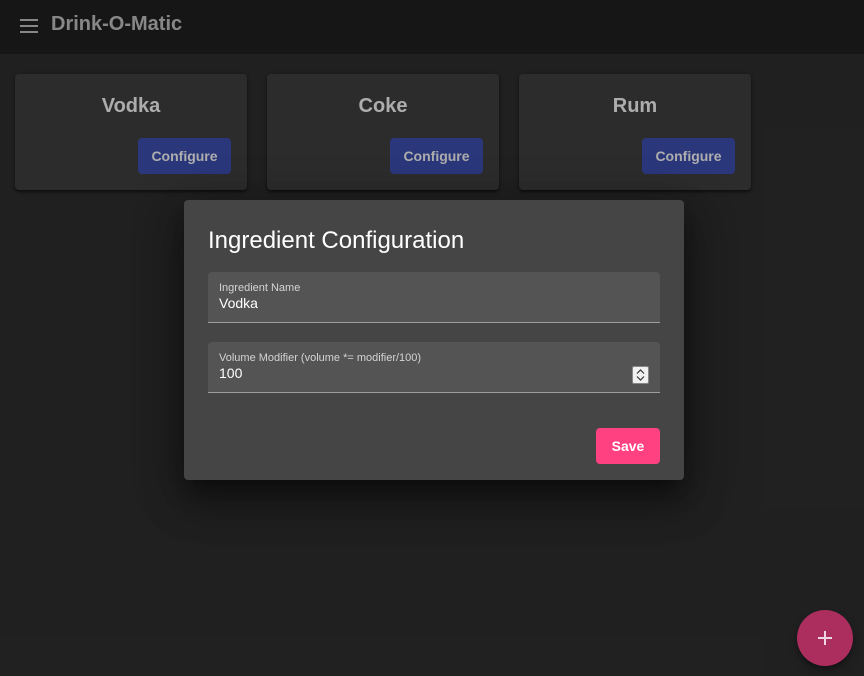  I want to click on ingredient-name-input, so click(419, 303).